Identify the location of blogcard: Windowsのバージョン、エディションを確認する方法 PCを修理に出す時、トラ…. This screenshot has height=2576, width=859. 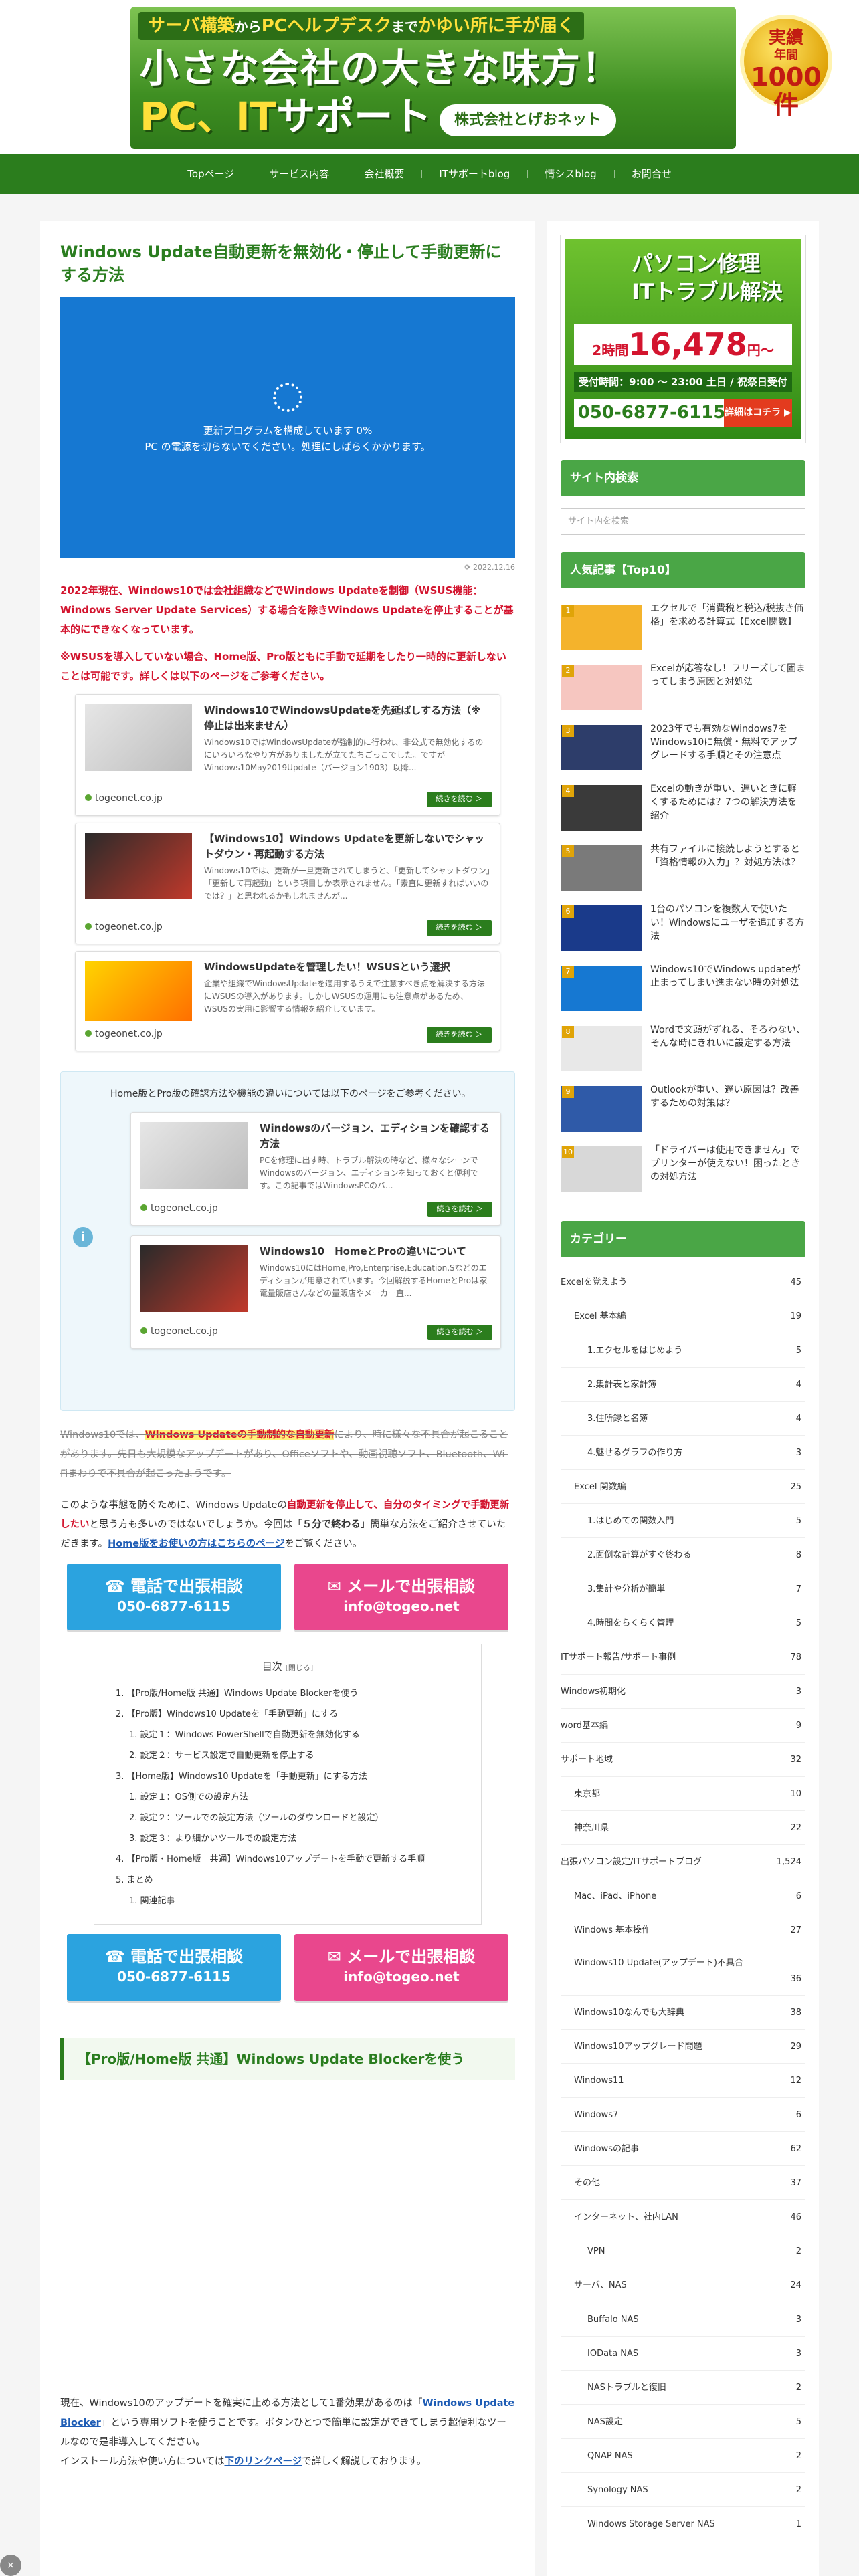
(315, 1168).